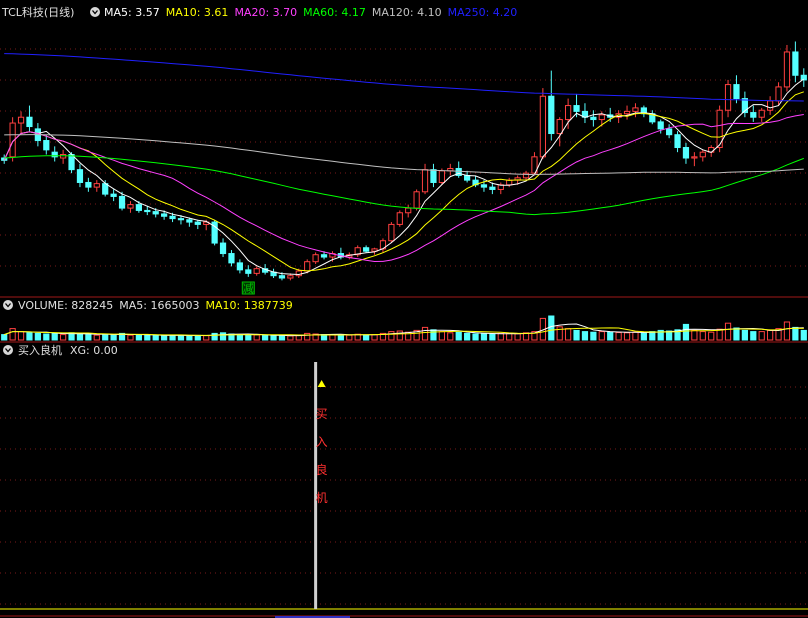  What do you see at coordinates (37, 12) in the screenshot?
I see `price-panel-title: TCL科技(日线)` at bounding box center [37, 12].